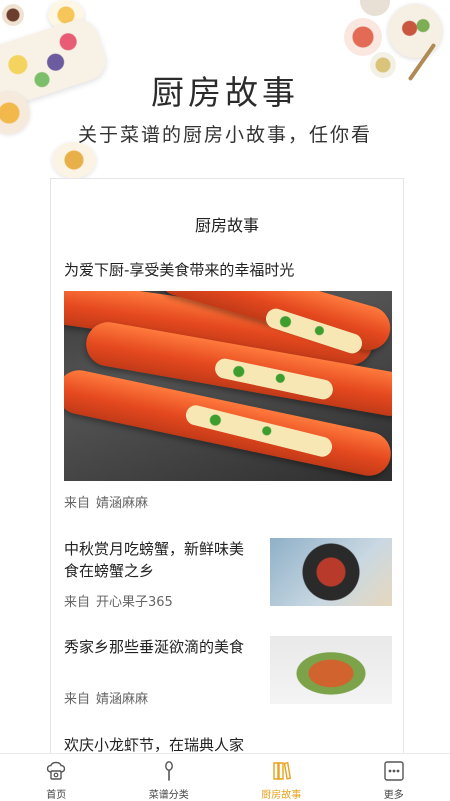 This screenshot has height=801, width=450. I want to click on article-title: 中秋赏月吃螃蟹，新鲜味美食在螃蟹之乡, so click(160, 560).